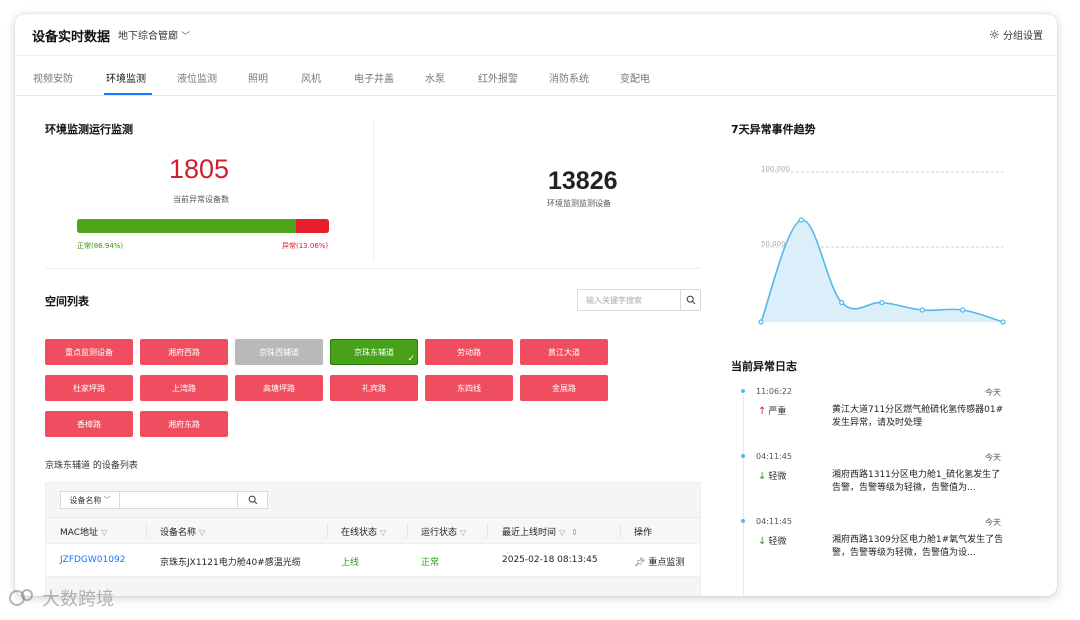 This screenshot has width=1080, height=620. I want to click on space-chip: 香樟路, so click(89, 424).